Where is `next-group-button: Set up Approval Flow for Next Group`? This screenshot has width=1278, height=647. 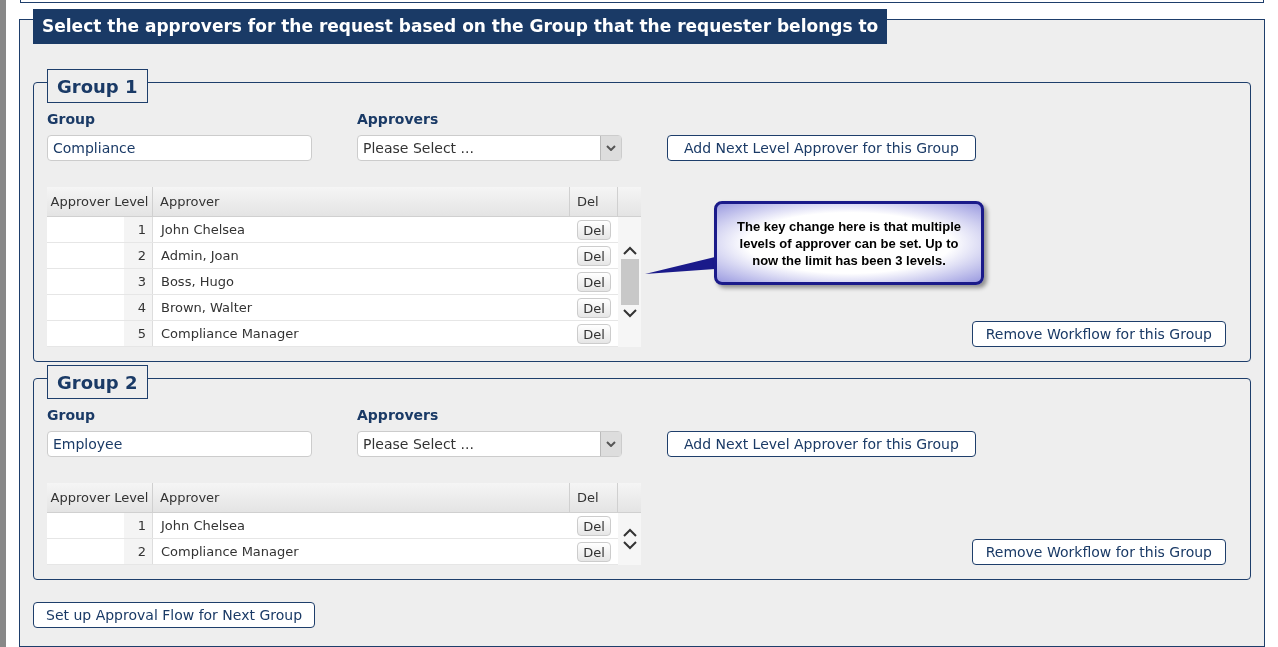
next-group-button: Set up Approval Flow for Next Group is located at coordinates (174, 615).